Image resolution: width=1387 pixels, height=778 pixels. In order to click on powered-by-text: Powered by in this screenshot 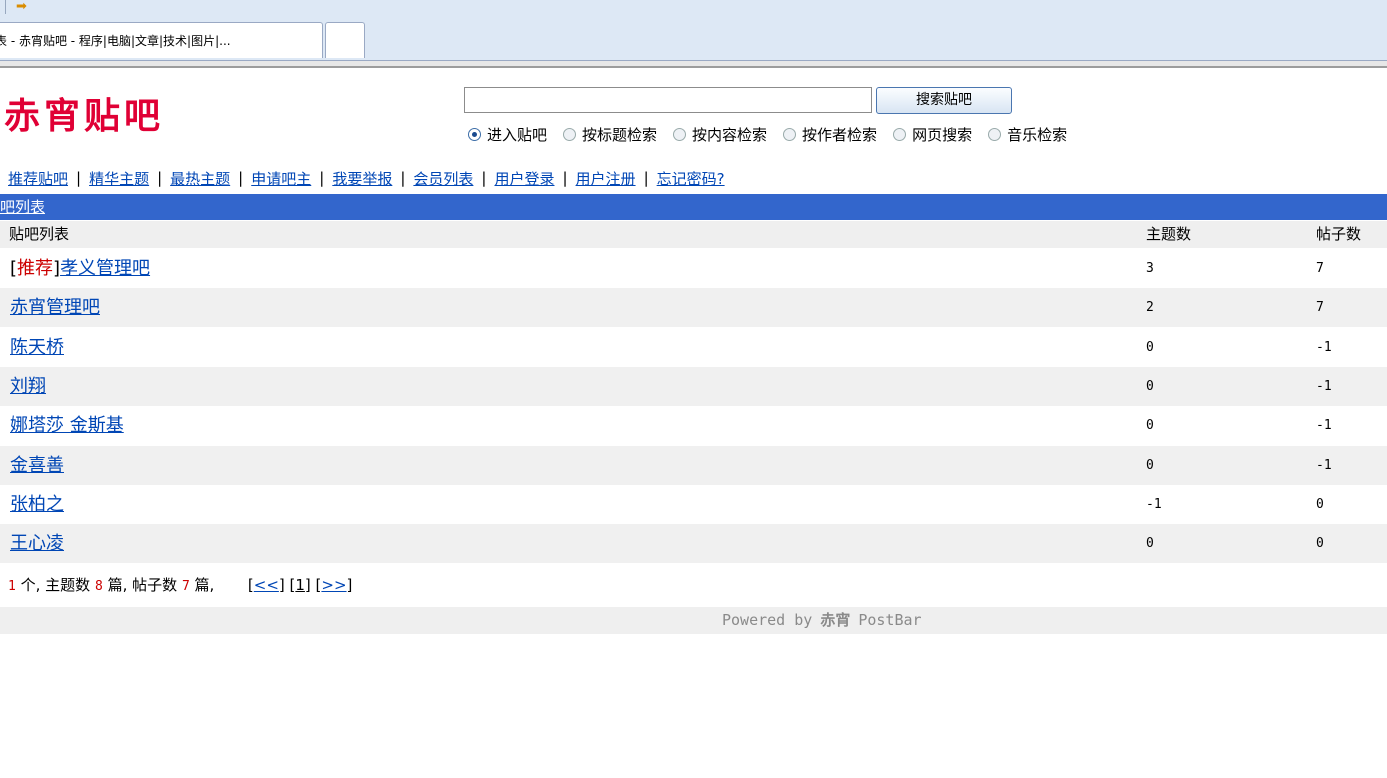, I will do `click(767, 620)`.